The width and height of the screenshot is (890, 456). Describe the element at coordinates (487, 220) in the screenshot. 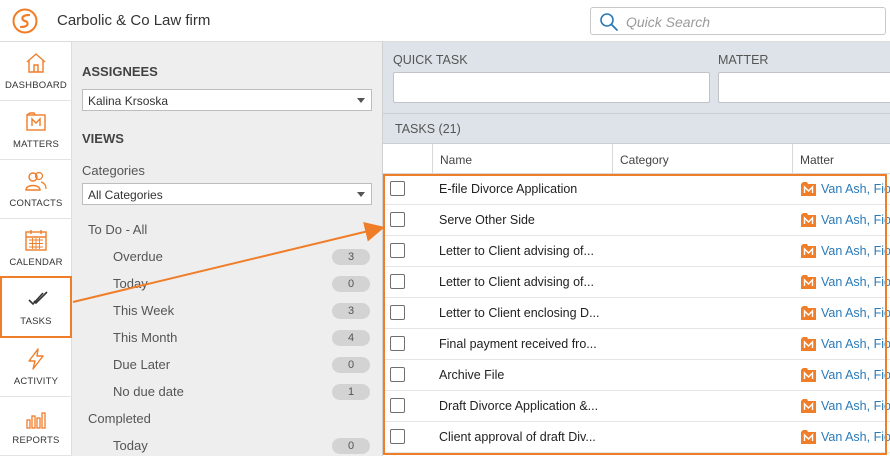

I see `task-name: Serve Other Side` at that location.